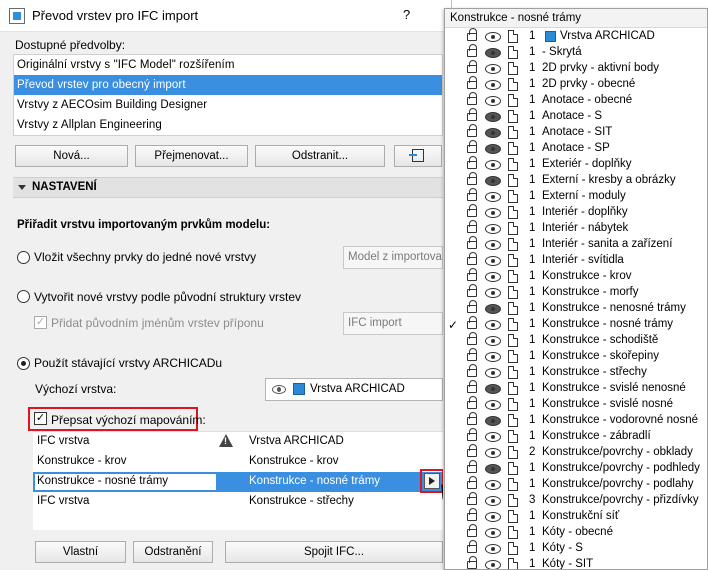 This screenshot has height=570, width=708. Describe the element at coordinates (576, 532) in the screenshot. I see `layer-row: 1 Kóty - obecné` at that location.